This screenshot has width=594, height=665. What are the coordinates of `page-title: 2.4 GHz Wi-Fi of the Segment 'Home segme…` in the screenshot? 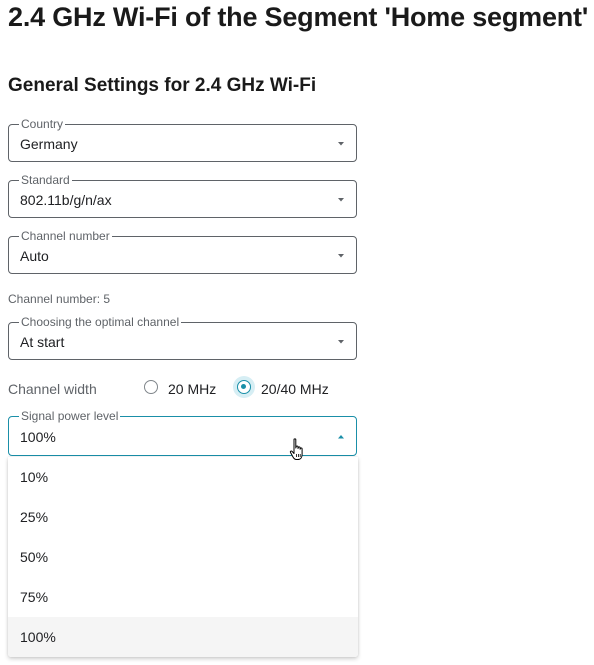 It's located at (298, 17).